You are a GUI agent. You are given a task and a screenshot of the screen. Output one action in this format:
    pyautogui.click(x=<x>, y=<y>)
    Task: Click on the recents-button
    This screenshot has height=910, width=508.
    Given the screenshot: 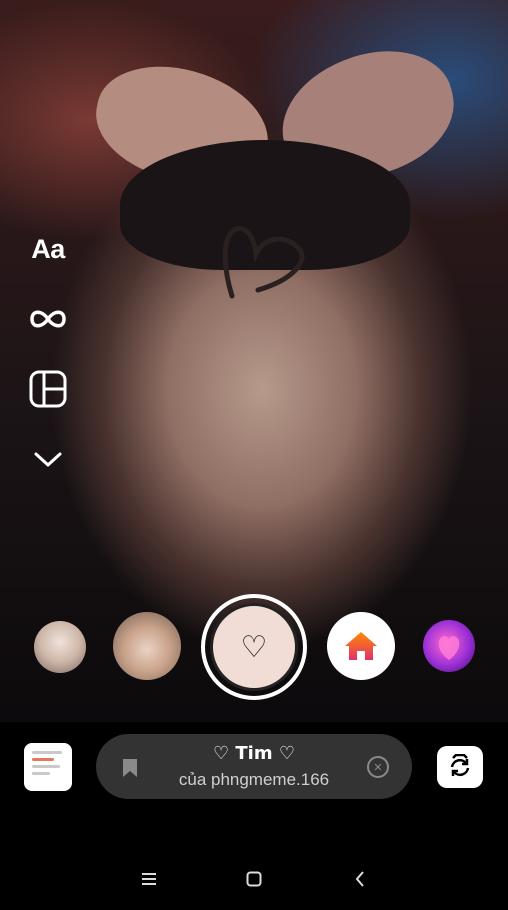 What is the action you would take?
    pyautogui.click(x=149, y=879)
    